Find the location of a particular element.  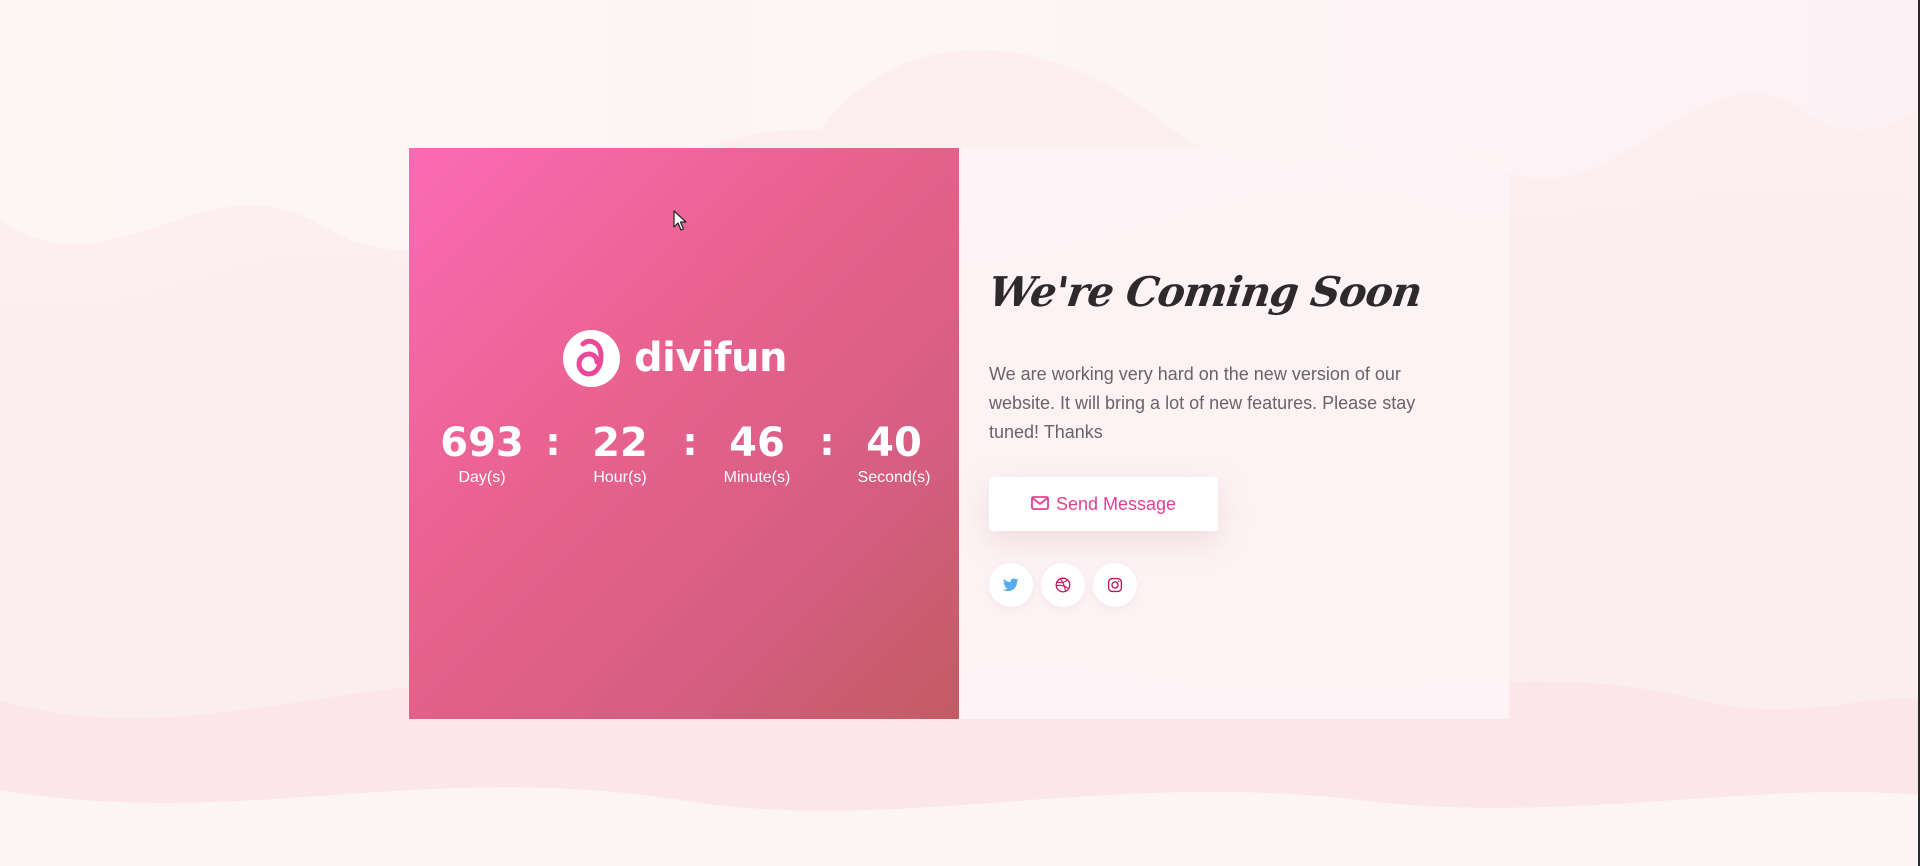

seconds-value: 40 is located at coordinates (894, 443).